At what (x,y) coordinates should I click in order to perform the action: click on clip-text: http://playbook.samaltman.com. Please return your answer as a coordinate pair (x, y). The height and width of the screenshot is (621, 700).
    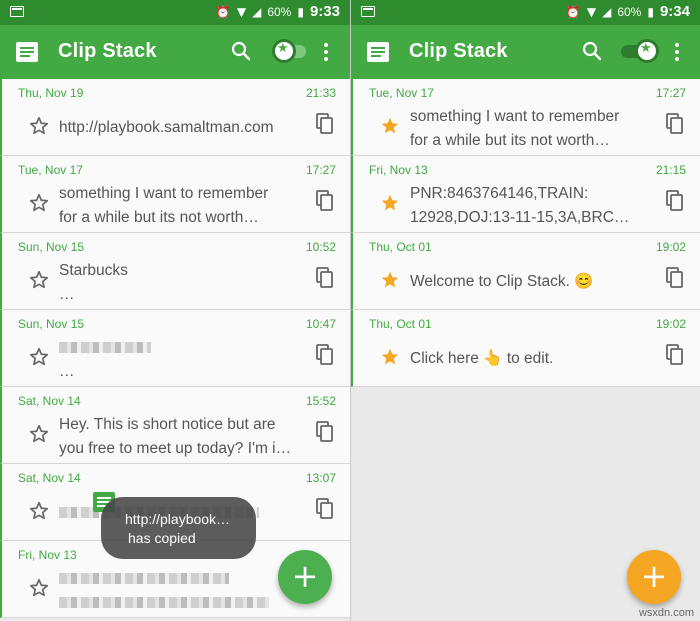
    Looking at the image, I should click on (166, 127).